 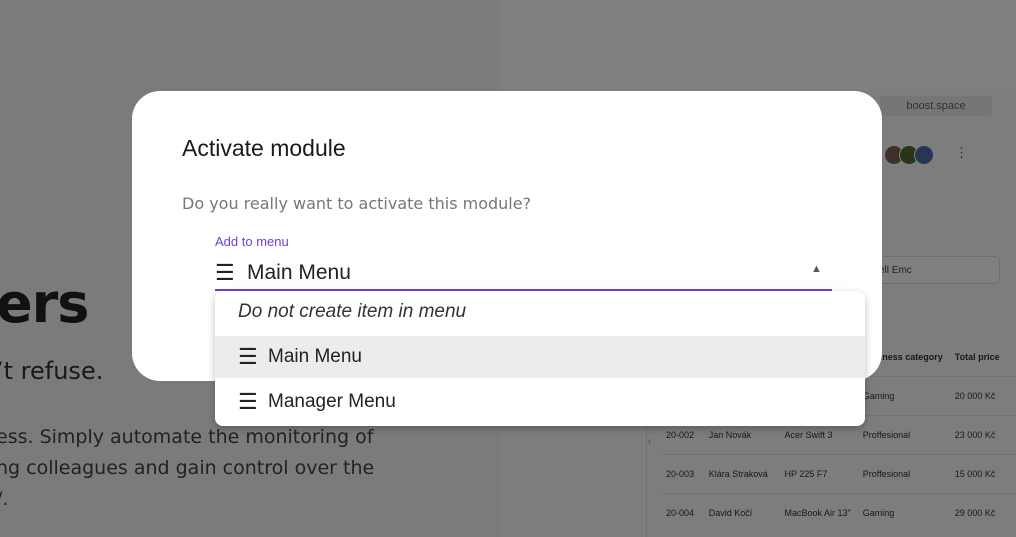 I want to click on add-to-menu-label: Add to menu, so click(x=252, y=241).